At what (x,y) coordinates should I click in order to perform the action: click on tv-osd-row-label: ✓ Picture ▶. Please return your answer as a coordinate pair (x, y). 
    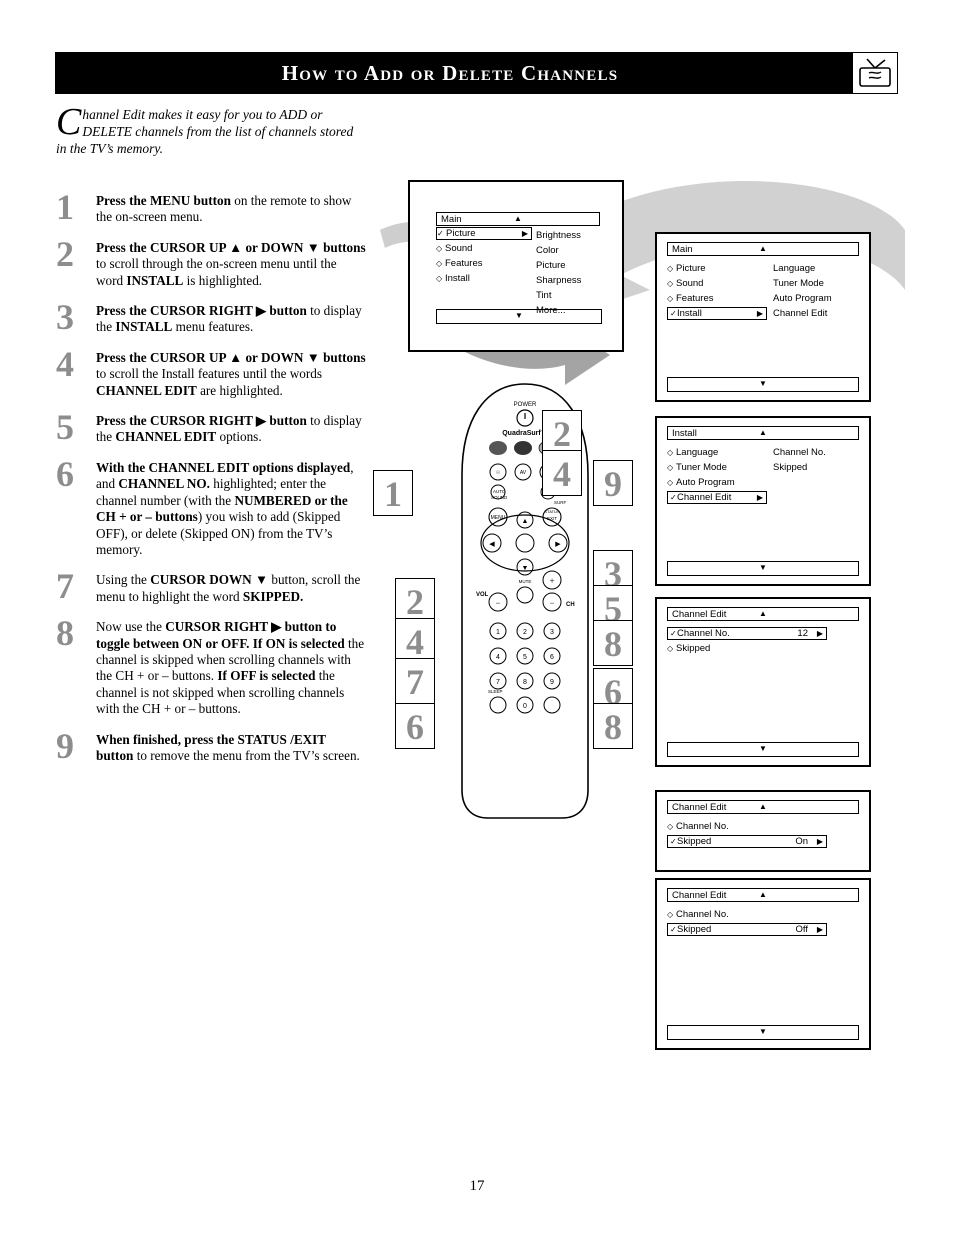
    Looking at the image, I should click on (484, 233).